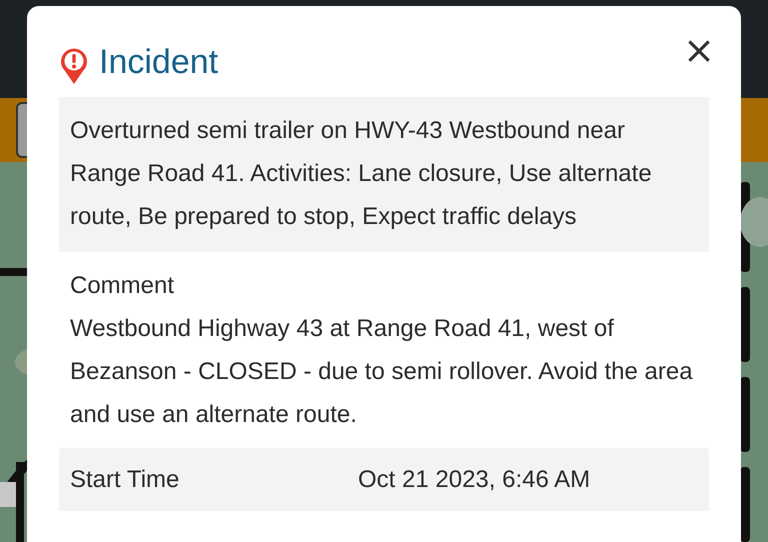 This screenshot has height=542, width=768. Describe the element at coordinates (123, 286) in the screenshot. I see `comment-label: Comment` at that location.